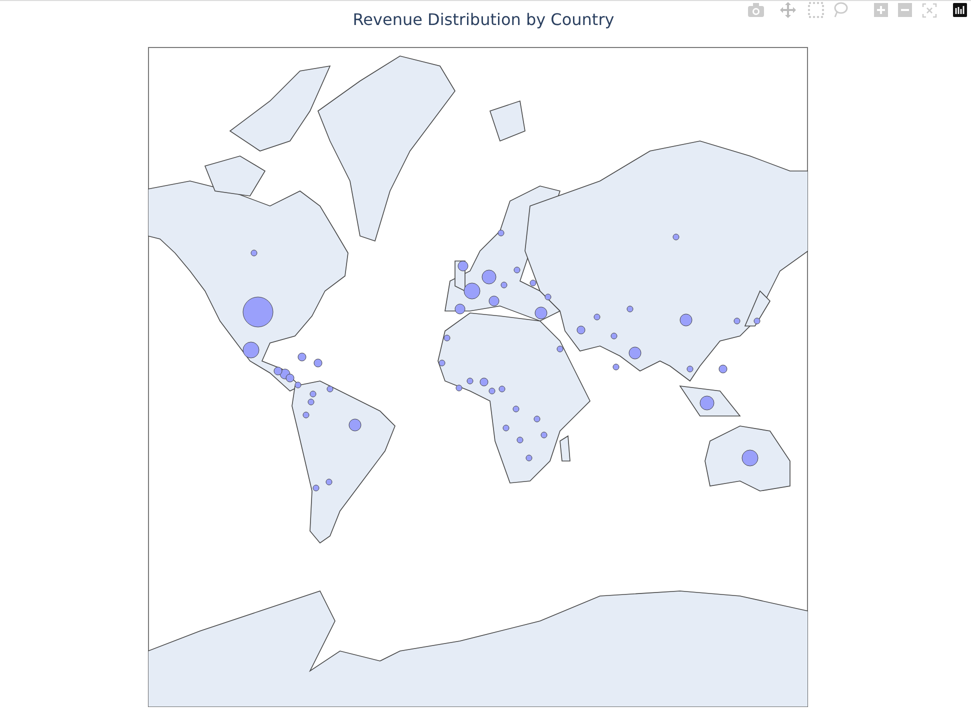 This screenshot has width=971, height=724. Describe the element at coordinates (756, 10) in the screenshot. I see `camera-icon` at that location.